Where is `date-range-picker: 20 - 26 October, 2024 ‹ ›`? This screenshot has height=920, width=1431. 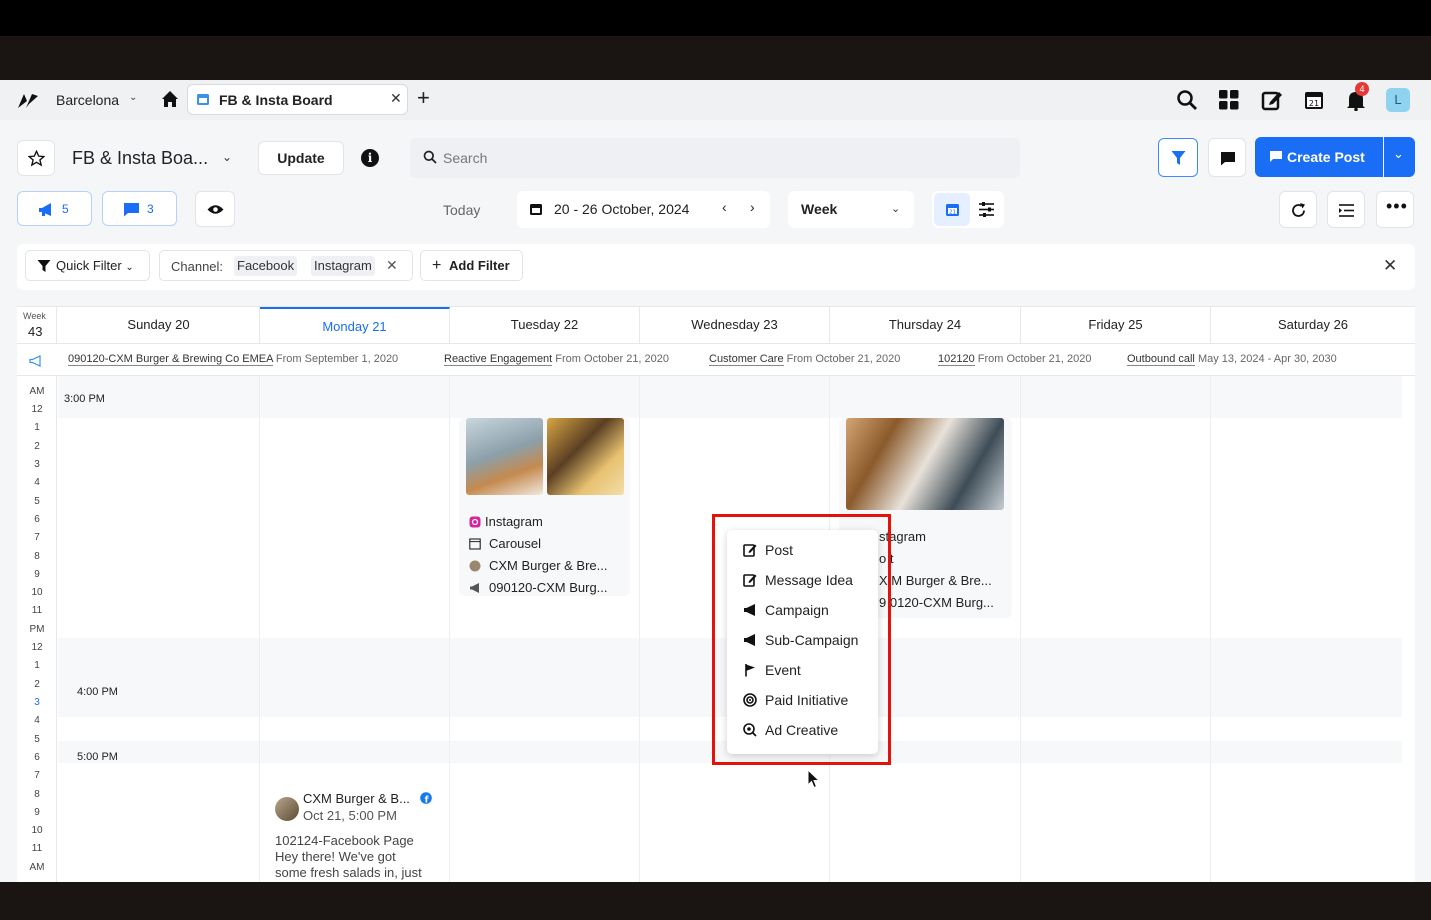 date-range-picker: 20 - 26 October, 2024 ‹ › is located at coordinates (643, 209).